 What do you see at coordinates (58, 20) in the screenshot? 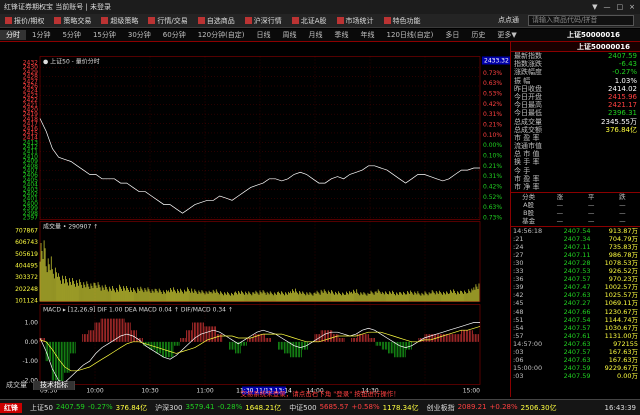
I see `strategy-icon` at bounding box center [58, 20].